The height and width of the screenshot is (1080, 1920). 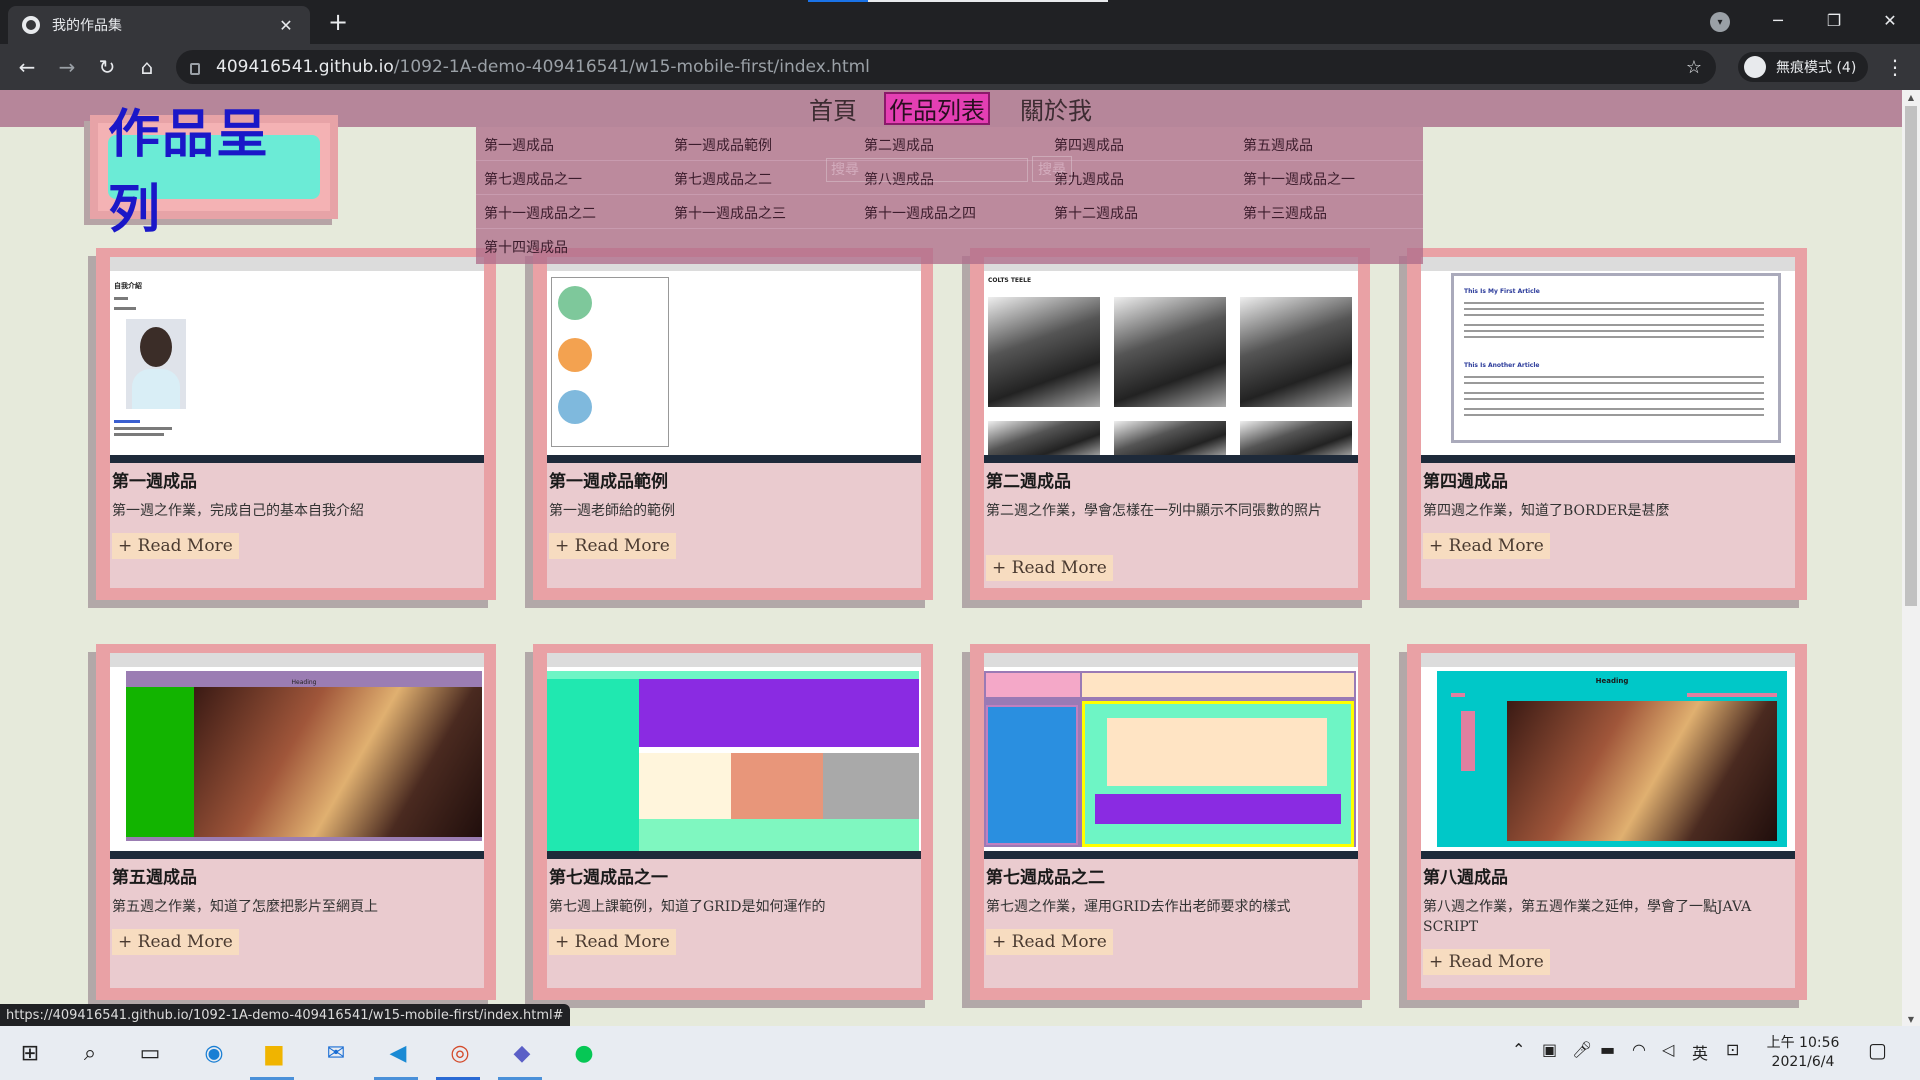 I want to click on page-scrollbar: ▲ ▼, so click(x=1911, y=558).